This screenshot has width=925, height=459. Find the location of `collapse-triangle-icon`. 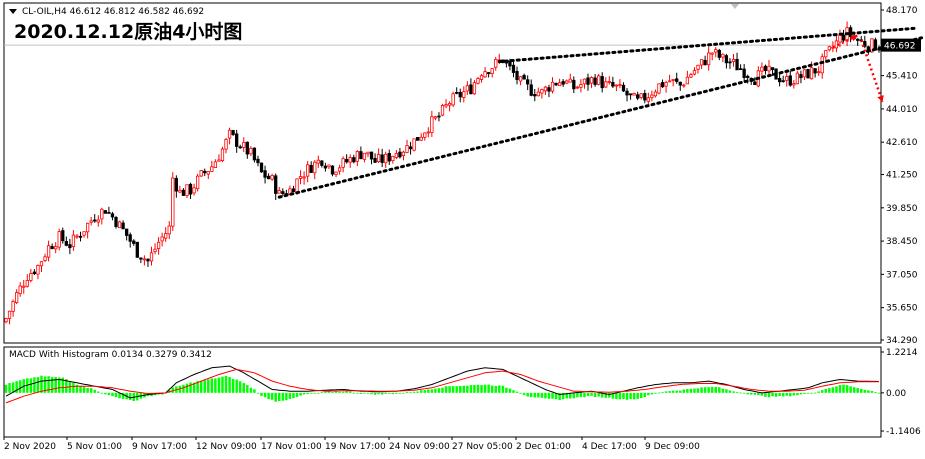

collapse-triangle-icon is located at coordinates (13, 11).